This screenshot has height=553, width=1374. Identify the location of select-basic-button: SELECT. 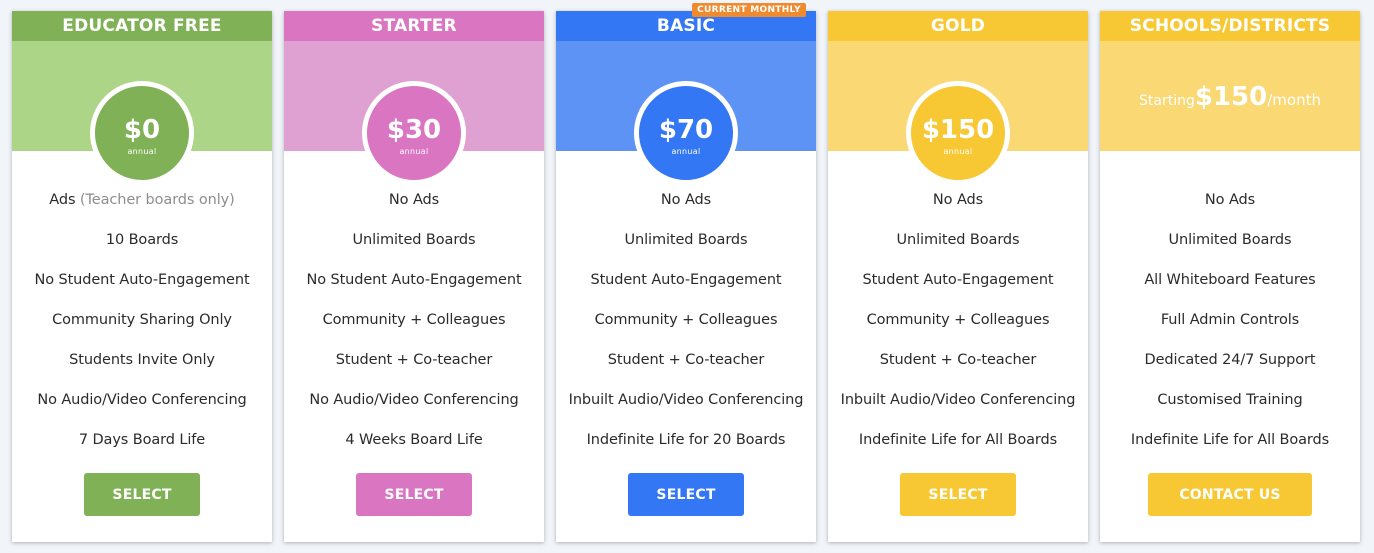
(686, 494).